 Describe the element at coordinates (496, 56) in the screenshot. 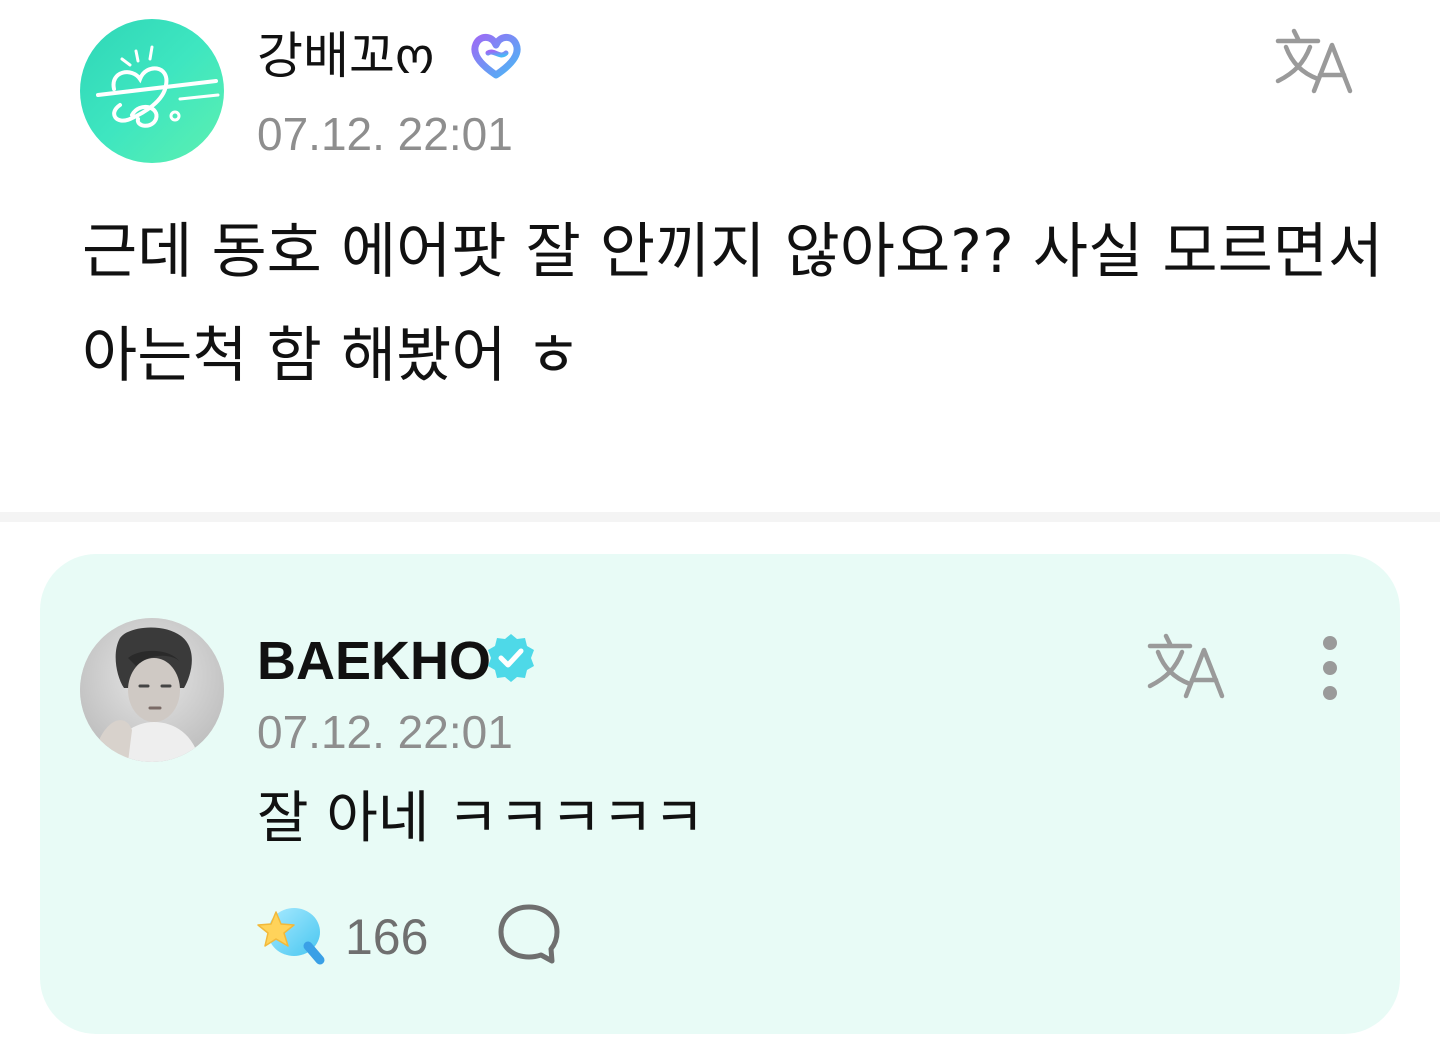

I see `heart-badge-icon` at that location.